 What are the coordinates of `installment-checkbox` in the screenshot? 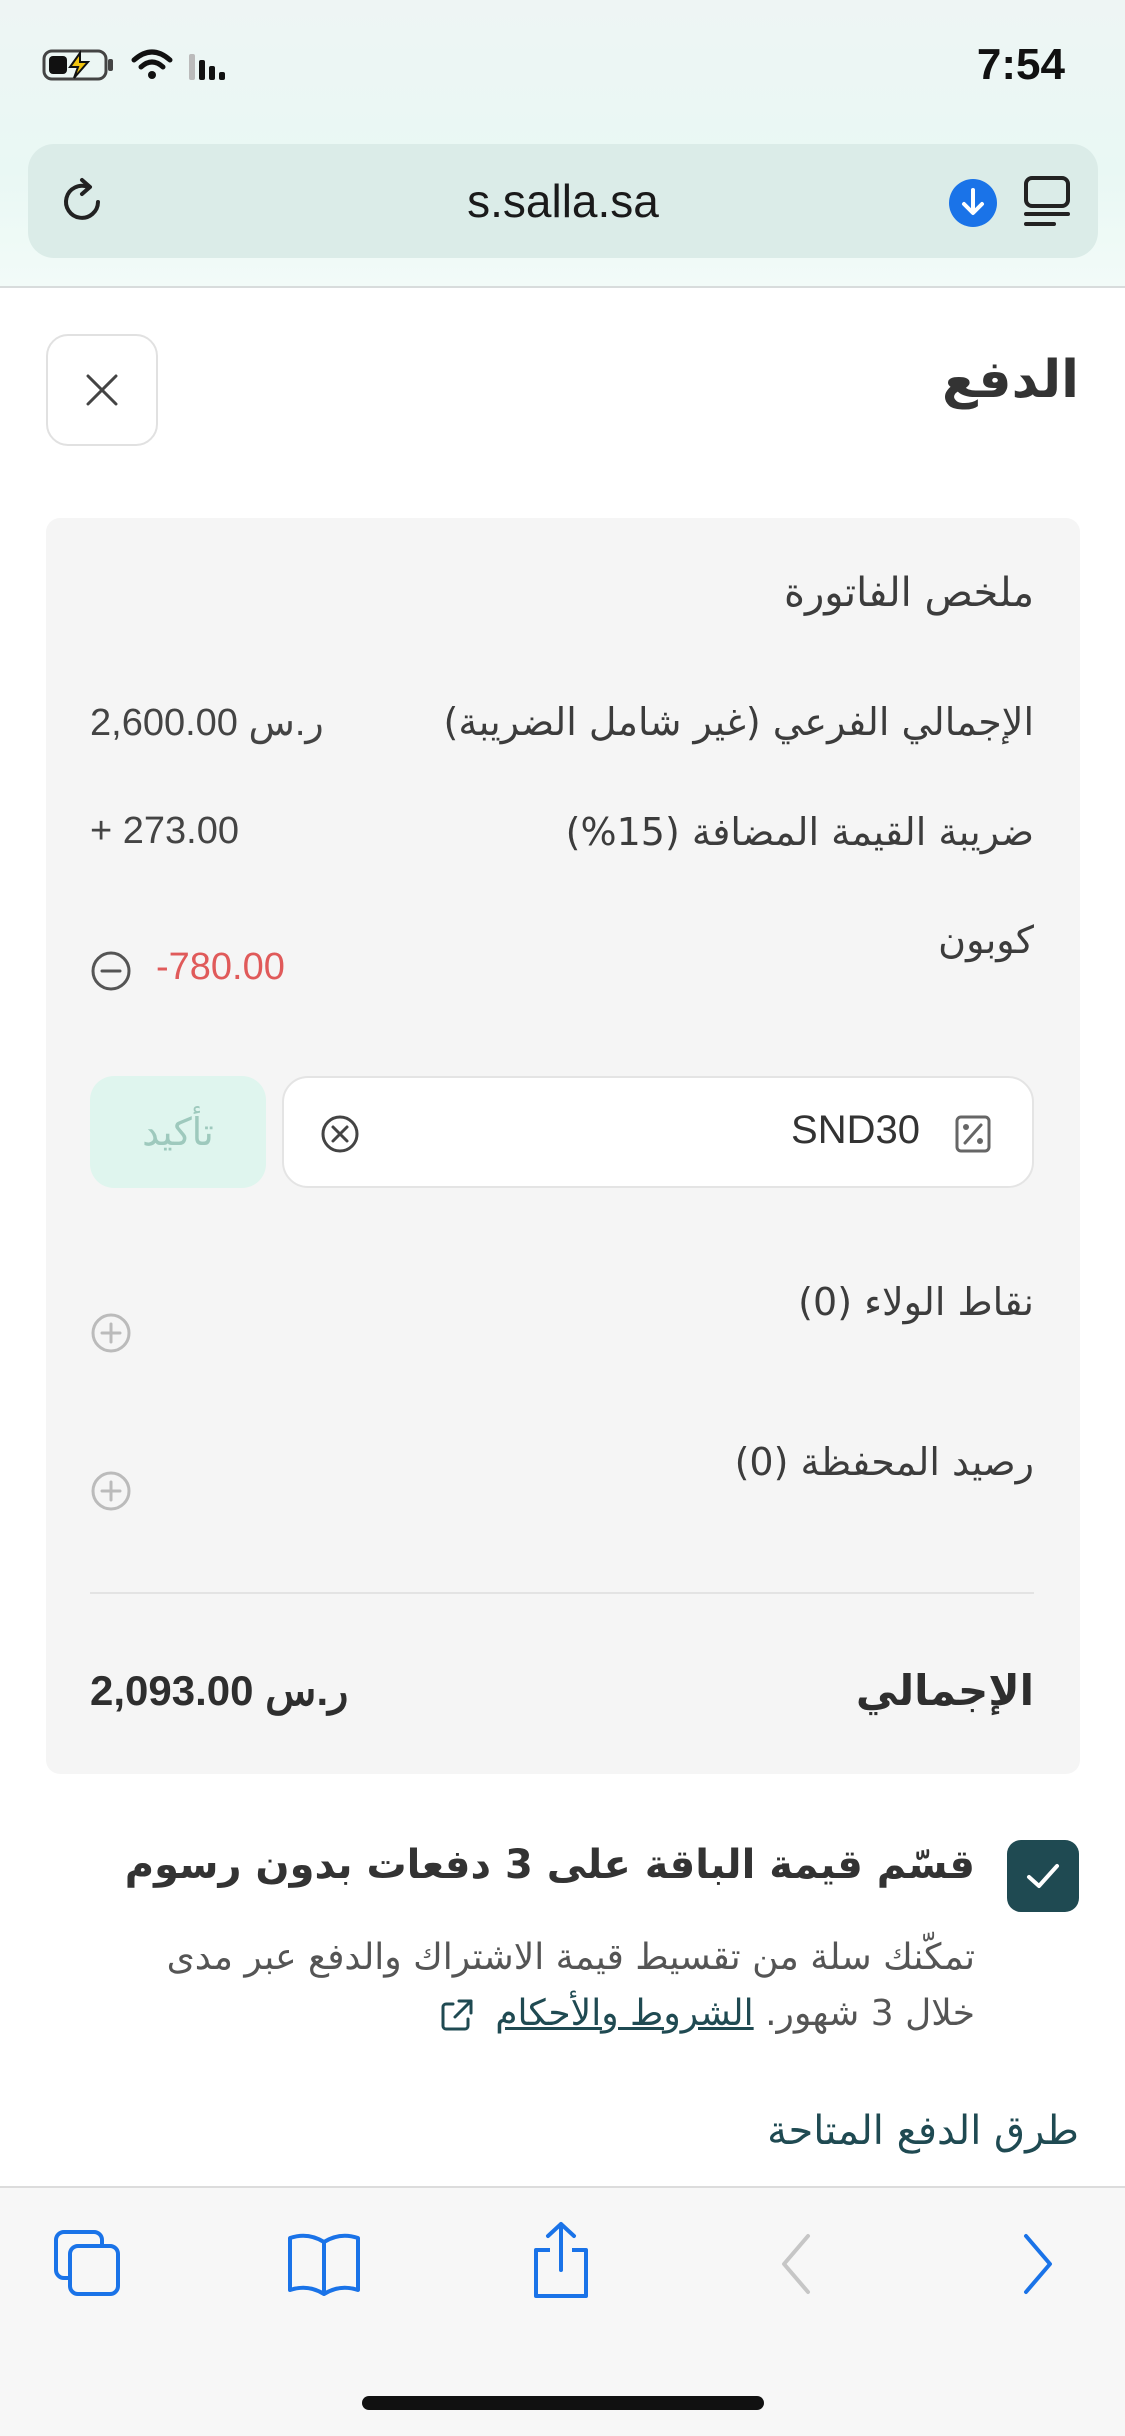 It's located at (1043, 1876).